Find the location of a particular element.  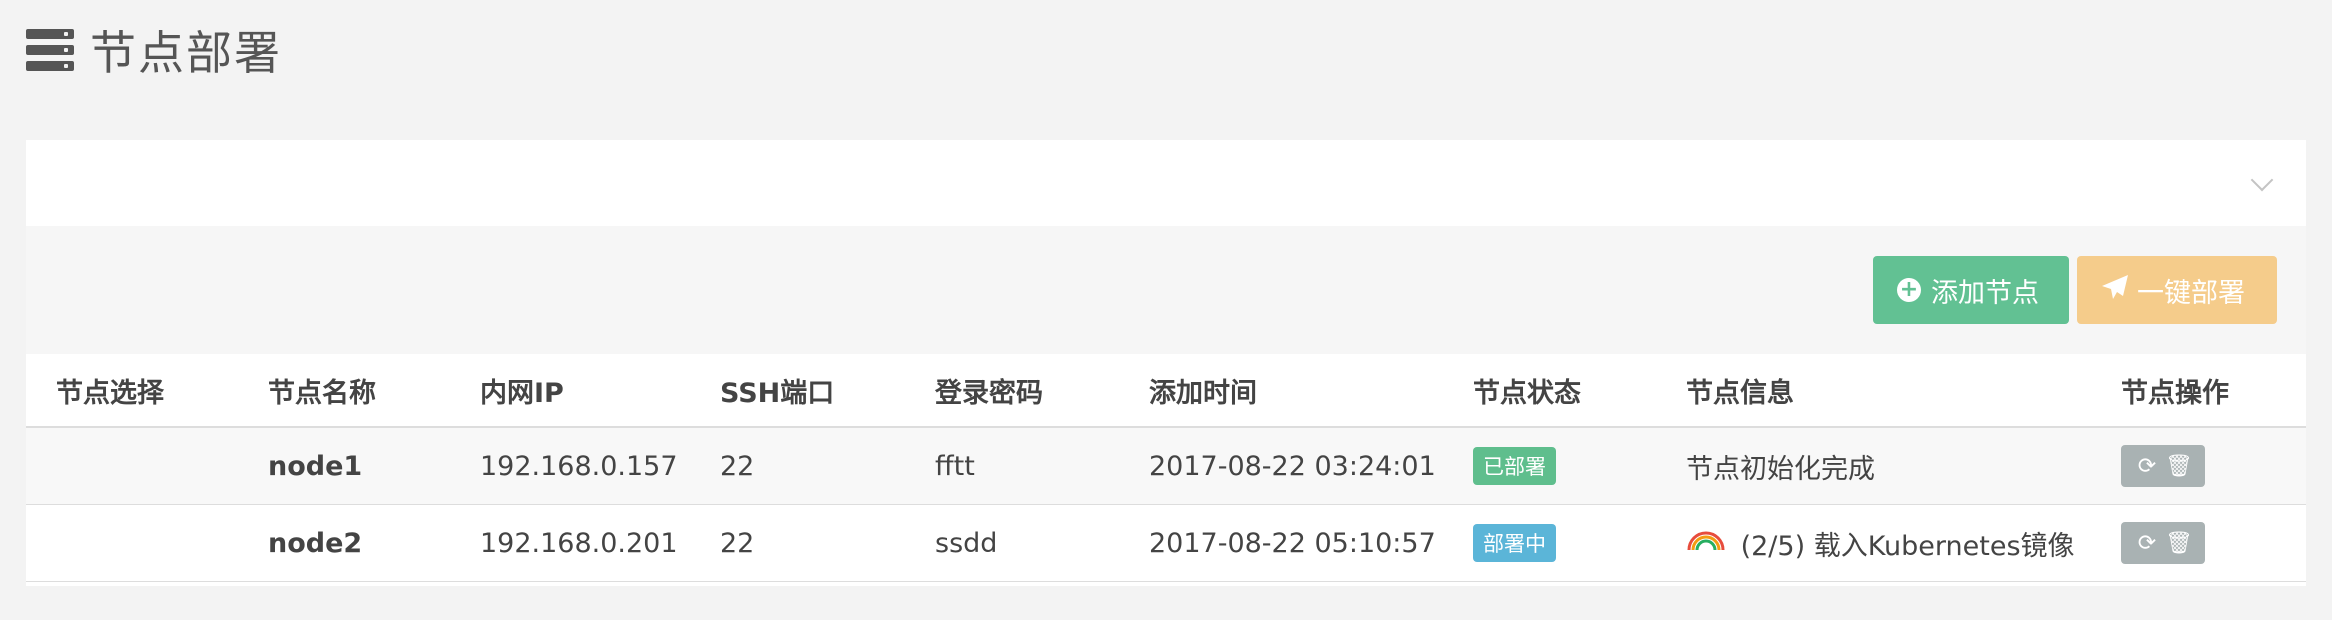

status-badge: 部署中 is located at coordinates (1514, 543).